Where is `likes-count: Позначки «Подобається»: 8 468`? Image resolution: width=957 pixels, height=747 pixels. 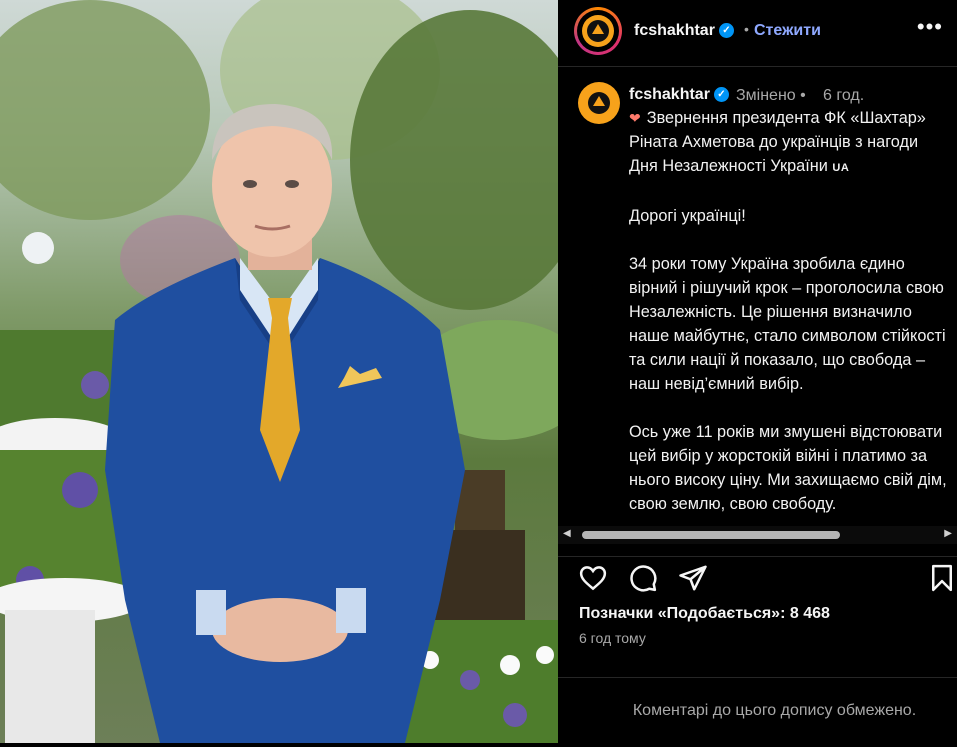
likes-count: Позначки «Подобається»: 8 468 is located at coordinates (704, 614).